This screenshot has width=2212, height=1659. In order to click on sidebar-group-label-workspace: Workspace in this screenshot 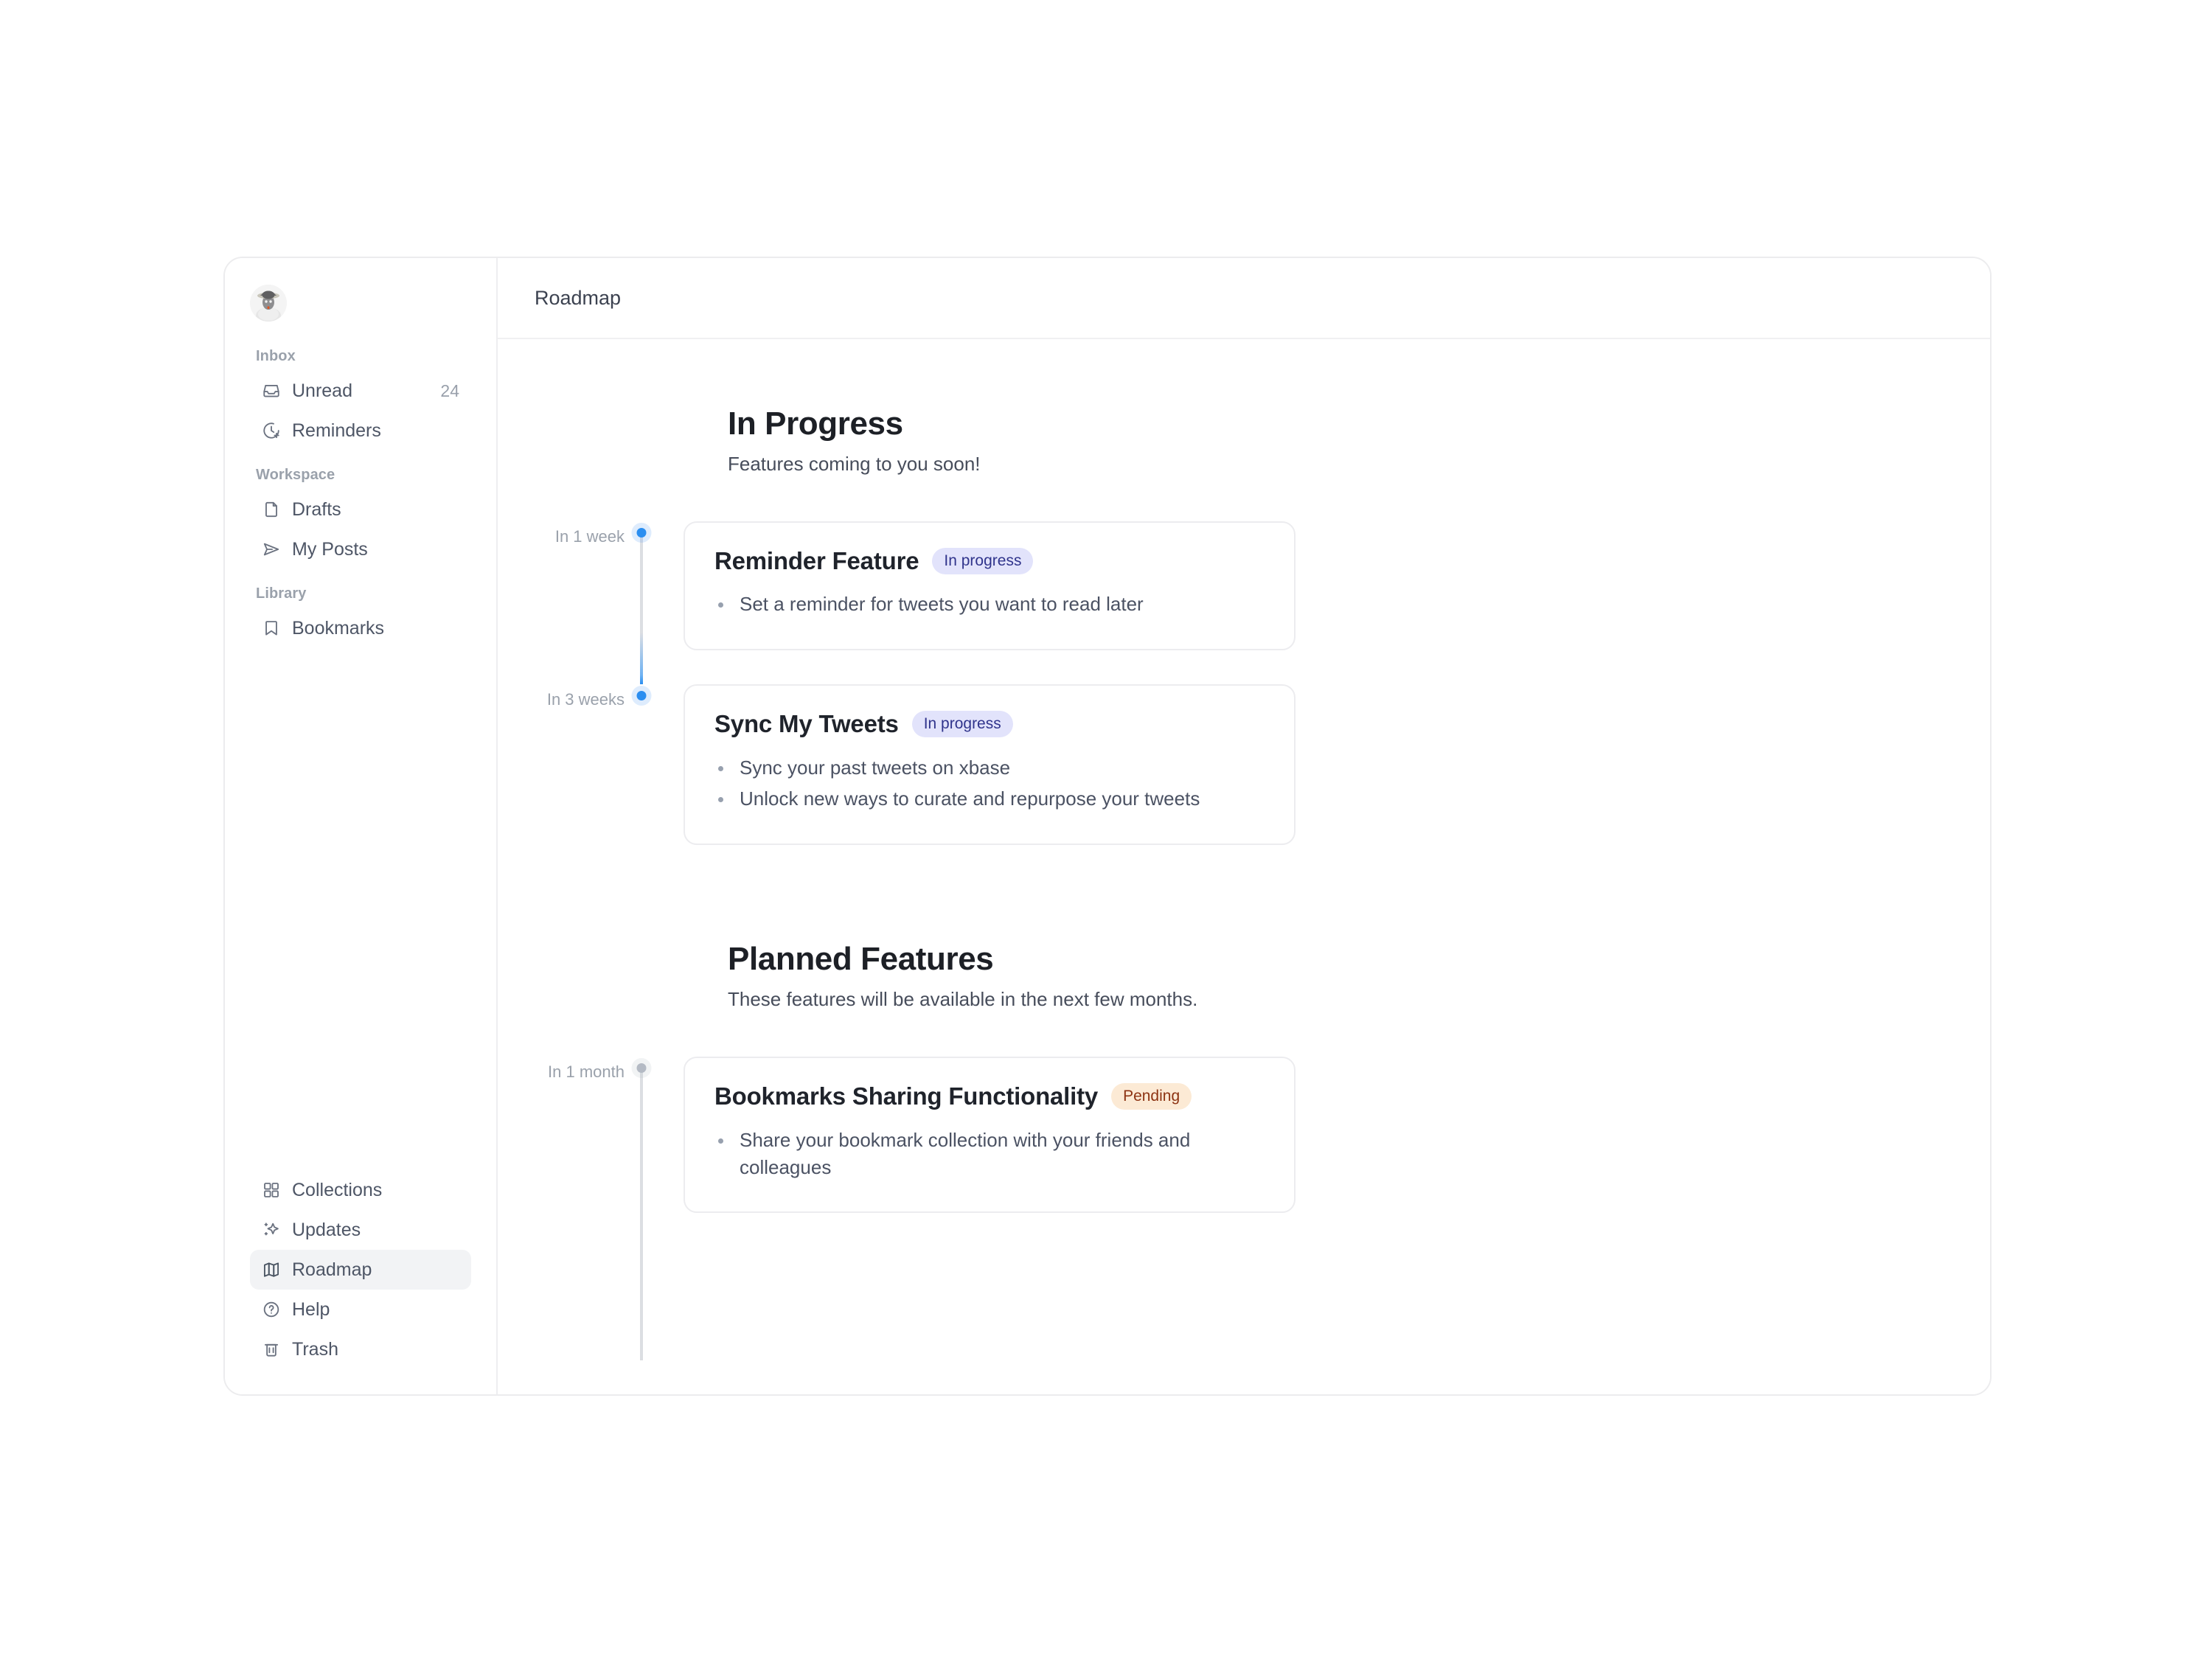, I will do `click(295, 475)`.